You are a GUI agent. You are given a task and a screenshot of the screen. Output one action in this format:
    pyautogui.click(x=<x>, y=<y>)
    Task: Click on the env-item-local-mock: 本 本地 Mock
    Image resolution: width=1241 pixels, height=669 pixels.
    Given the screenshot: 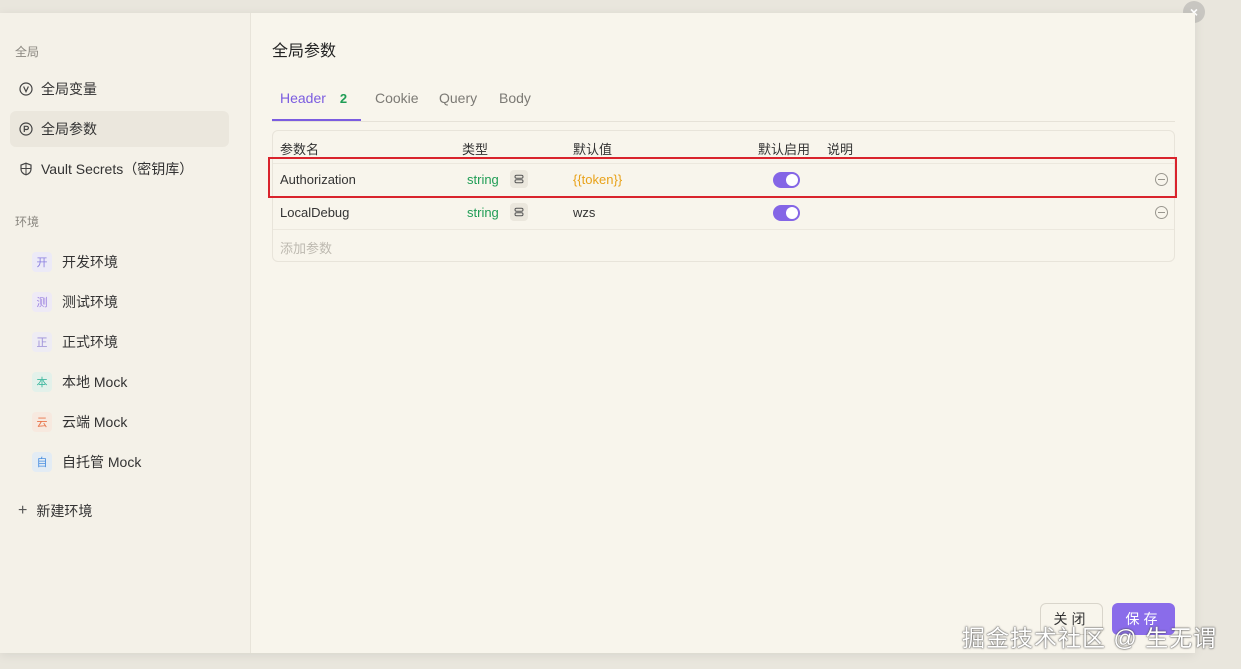 What is the action you would take?
    pyautogui.click(x=79, y=382)
    